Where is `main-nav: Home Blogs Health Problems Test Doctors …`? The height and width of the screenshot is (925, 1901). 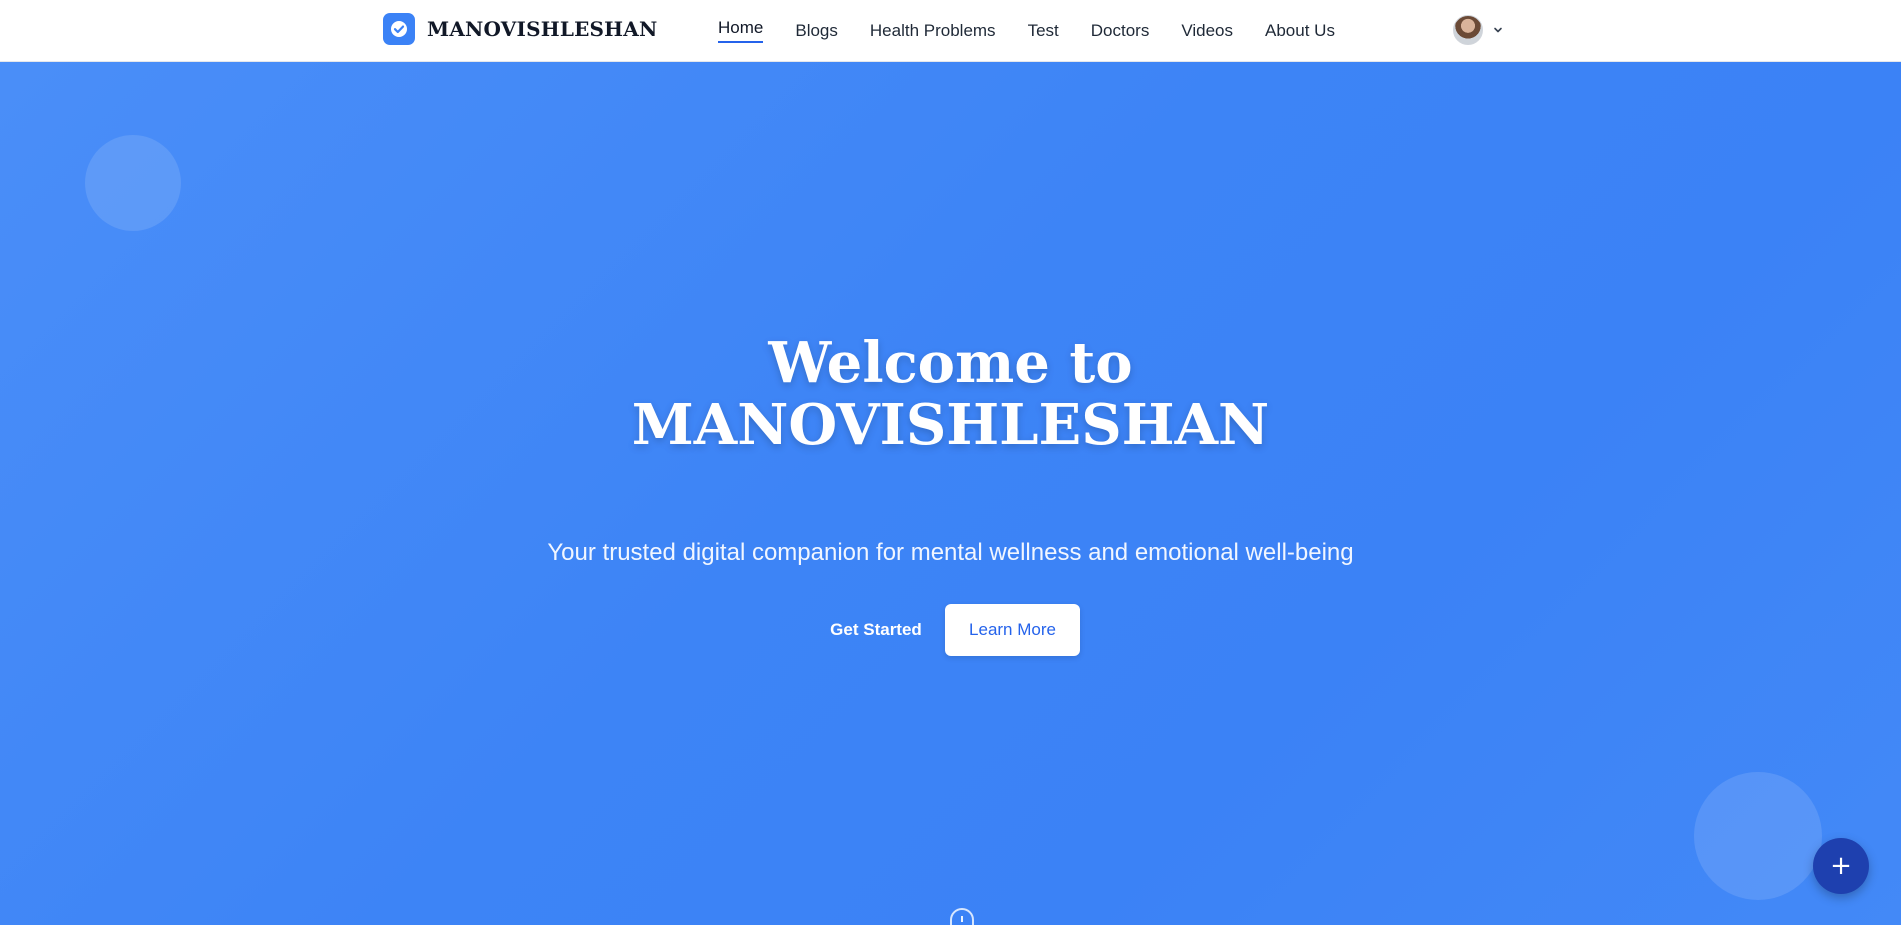
main-nav: Home Blogs Health Problems Test Doctors … is located at coordinates (1042, 31).